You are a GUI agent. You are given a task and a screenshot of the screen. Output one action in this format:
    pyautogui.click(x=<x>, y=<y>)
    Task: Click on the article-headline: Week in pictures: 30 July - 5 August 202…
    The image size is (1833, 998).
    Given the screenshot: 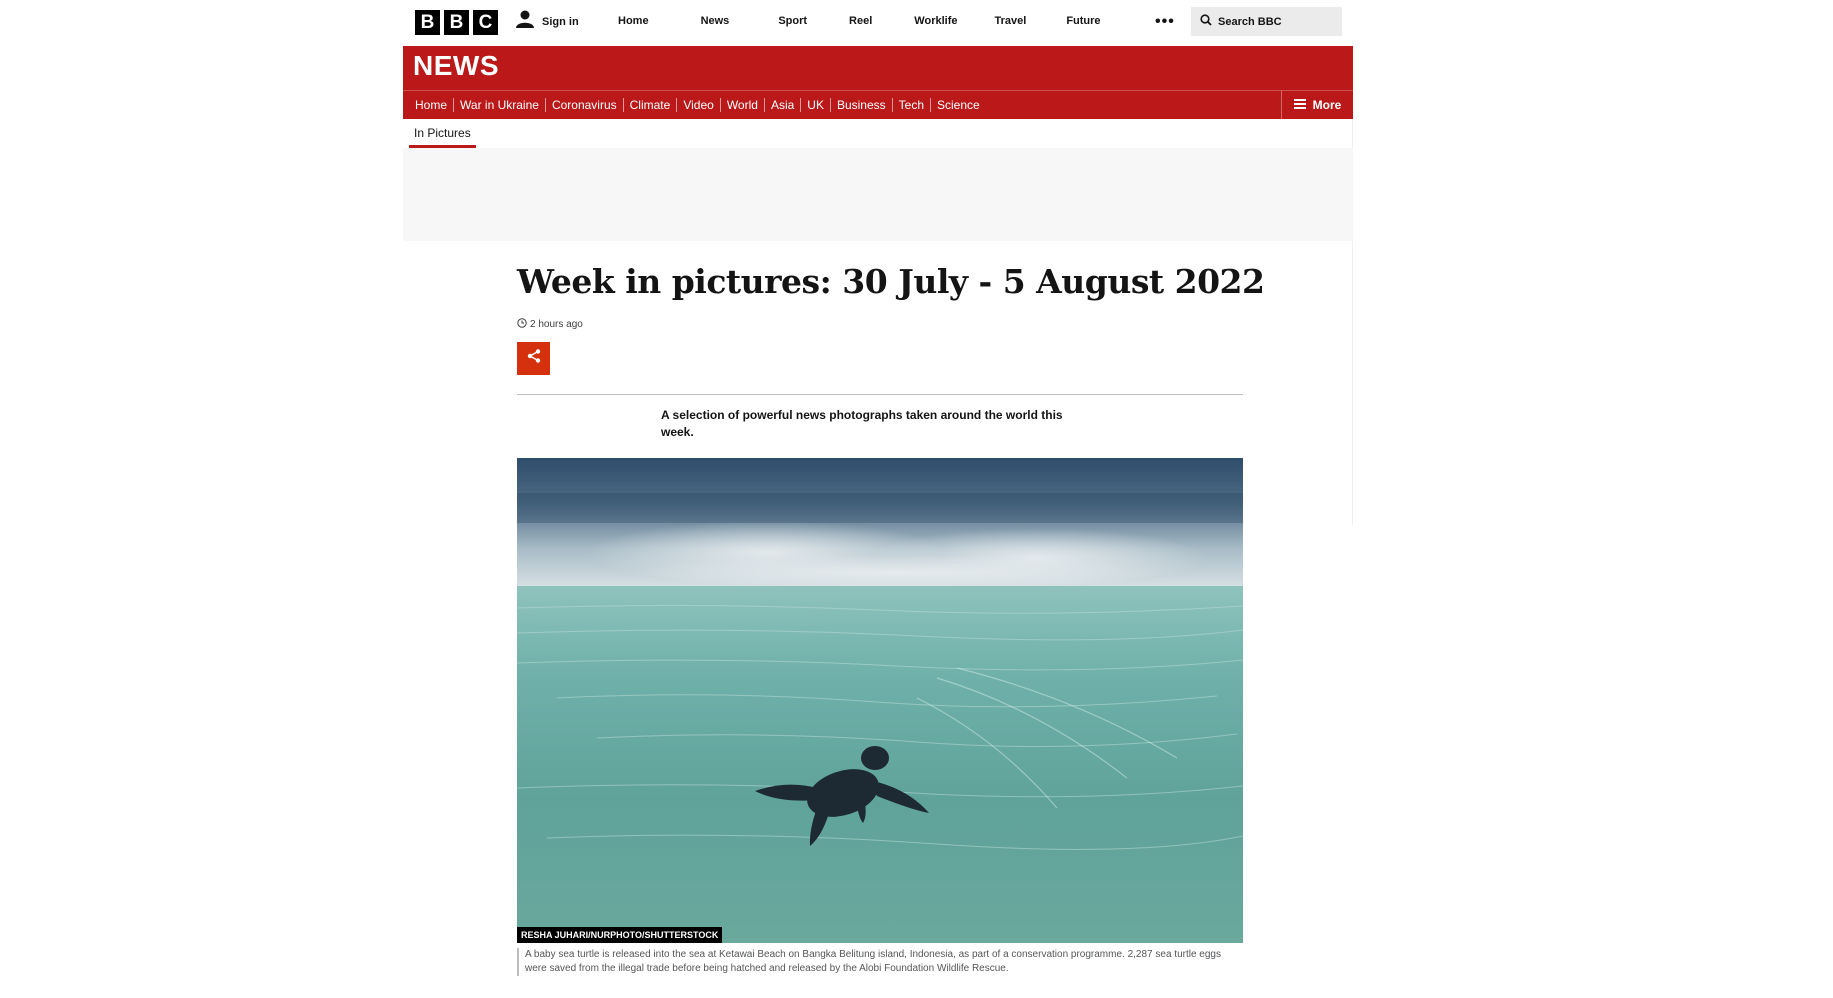 What is the action you would take?
    pyautogui.click(x=891, y=281)
    